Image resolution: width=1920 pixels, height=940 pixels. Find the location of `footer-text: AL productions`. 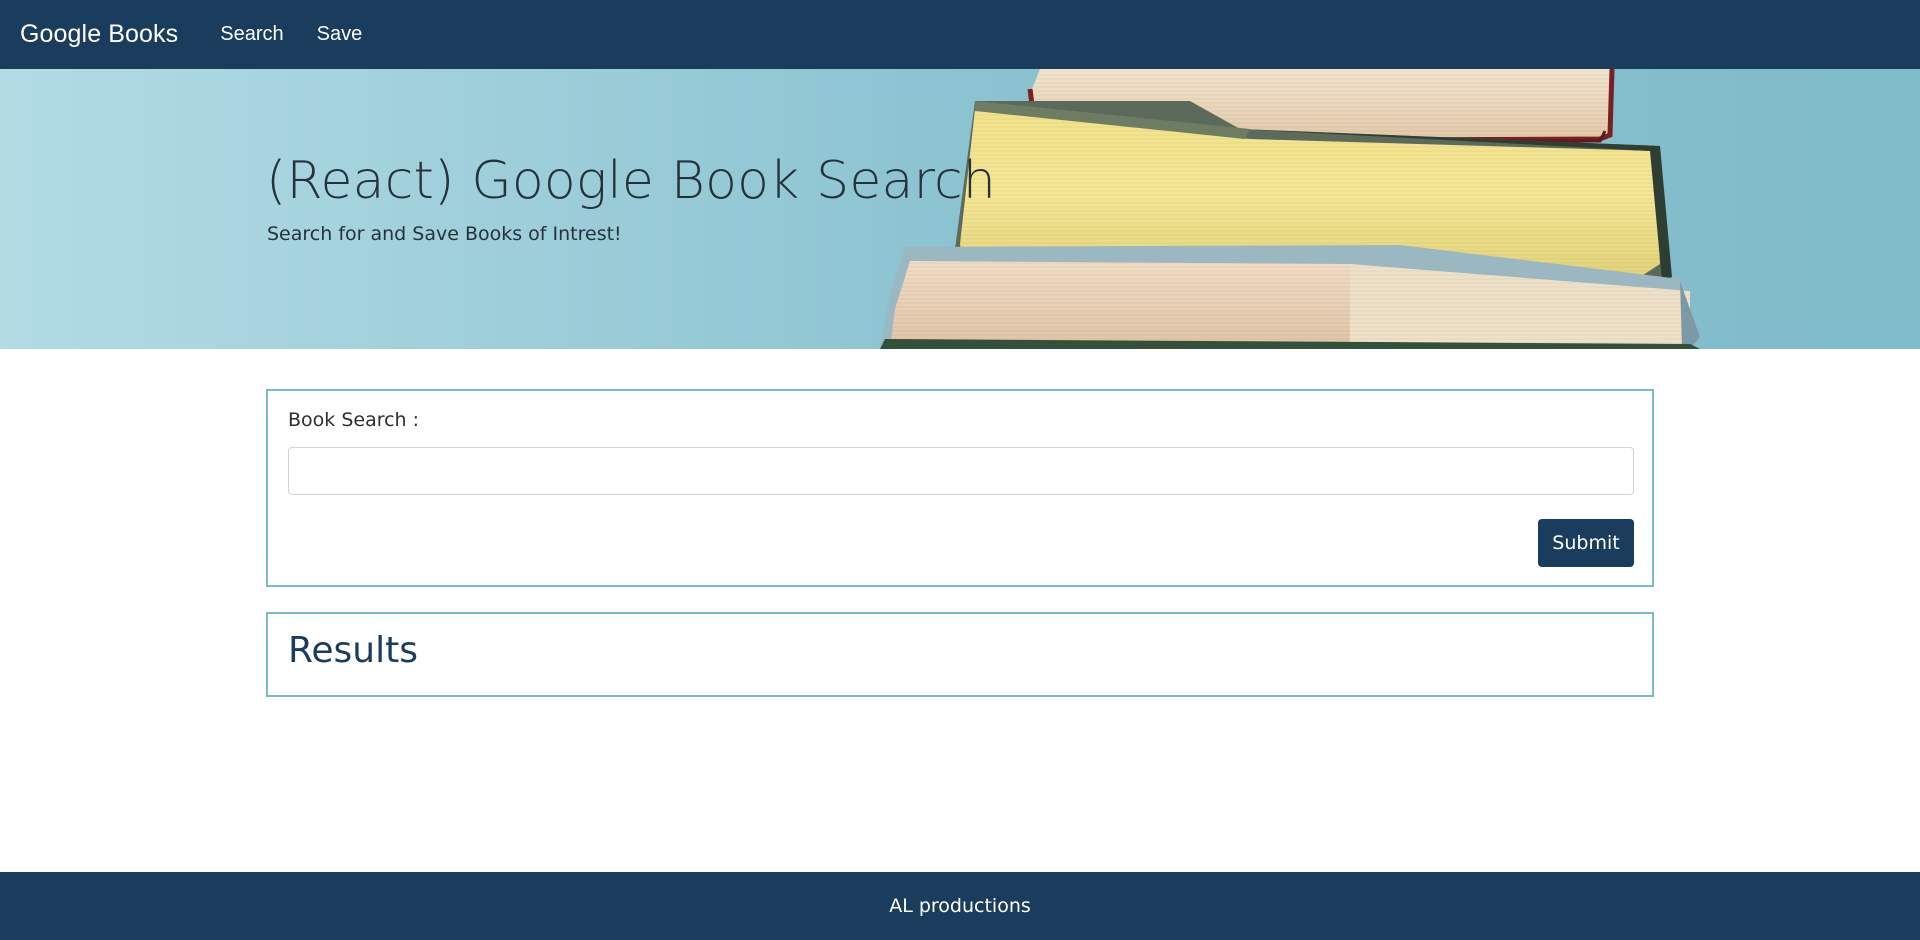

footer-text: AL productions is located at coordinates (960, 906).